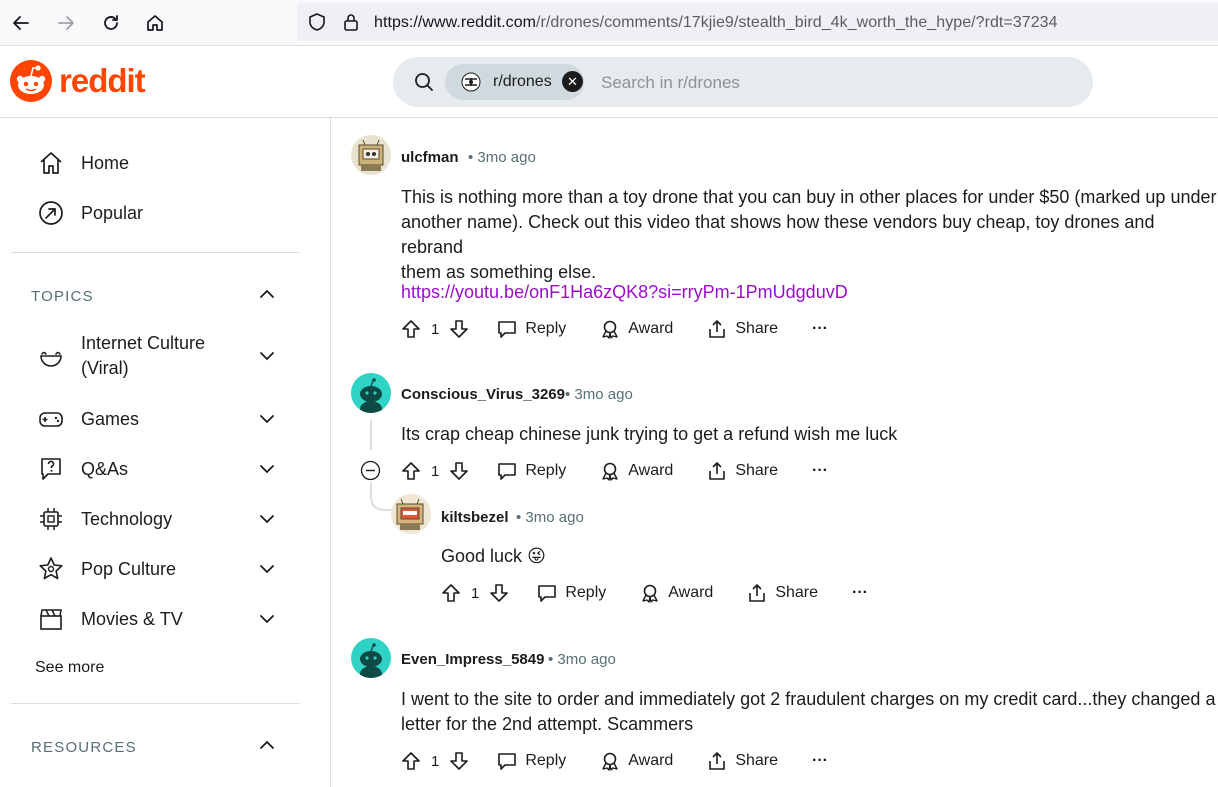  What do you see at coordinates (105, 468) in the screenshot?
I see `sidebar-item-label: Q&As` at bounding box center [105, 468].